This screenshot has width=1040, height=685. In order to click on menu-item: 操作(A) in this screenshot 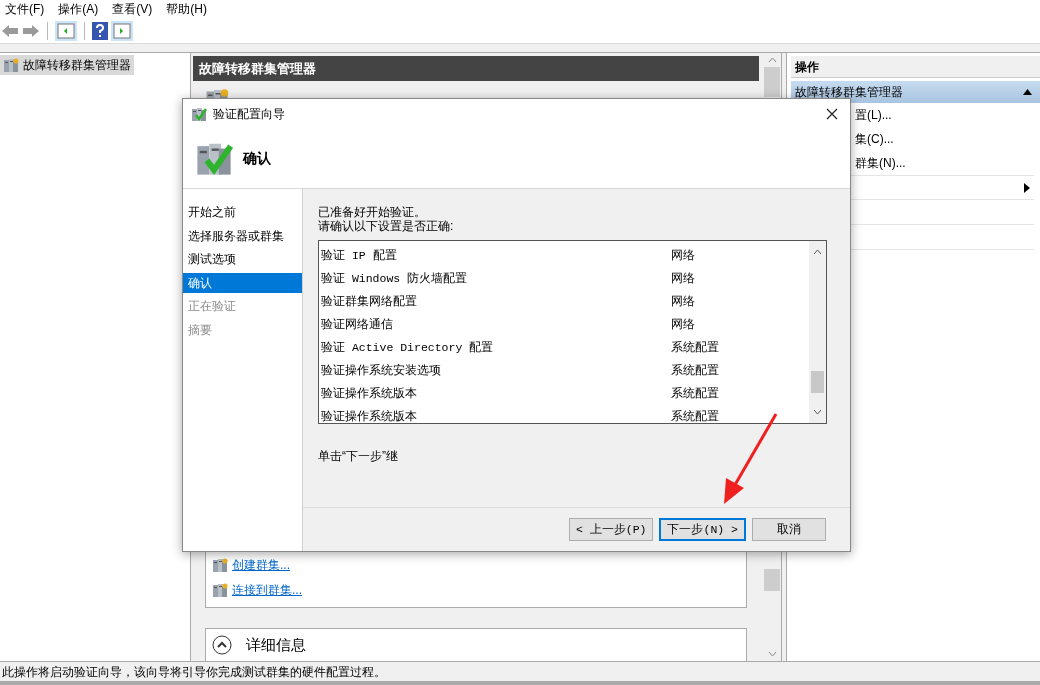, I will do `click(78, 9)`.